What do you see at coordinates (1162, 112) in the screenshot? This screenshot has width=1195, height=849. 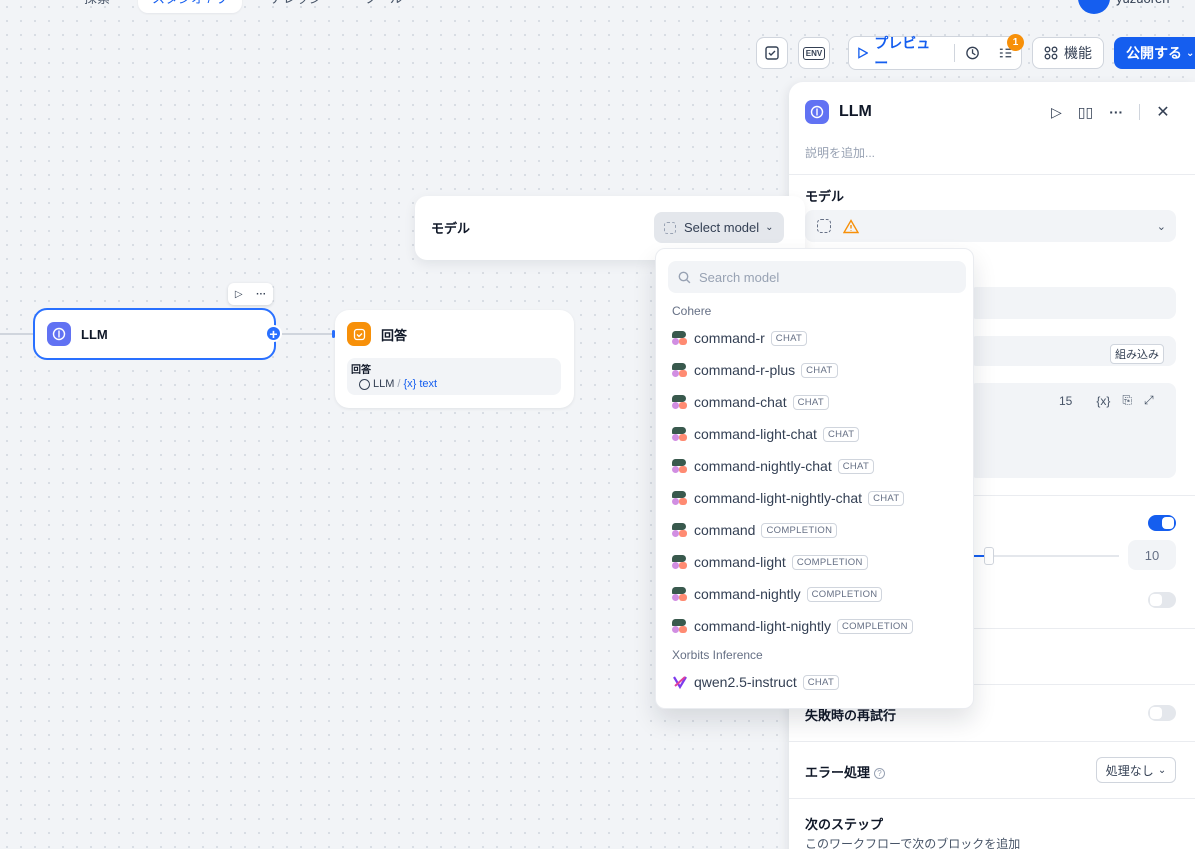 I see `close-icon: ✕` at bounding box center [1162, 112].